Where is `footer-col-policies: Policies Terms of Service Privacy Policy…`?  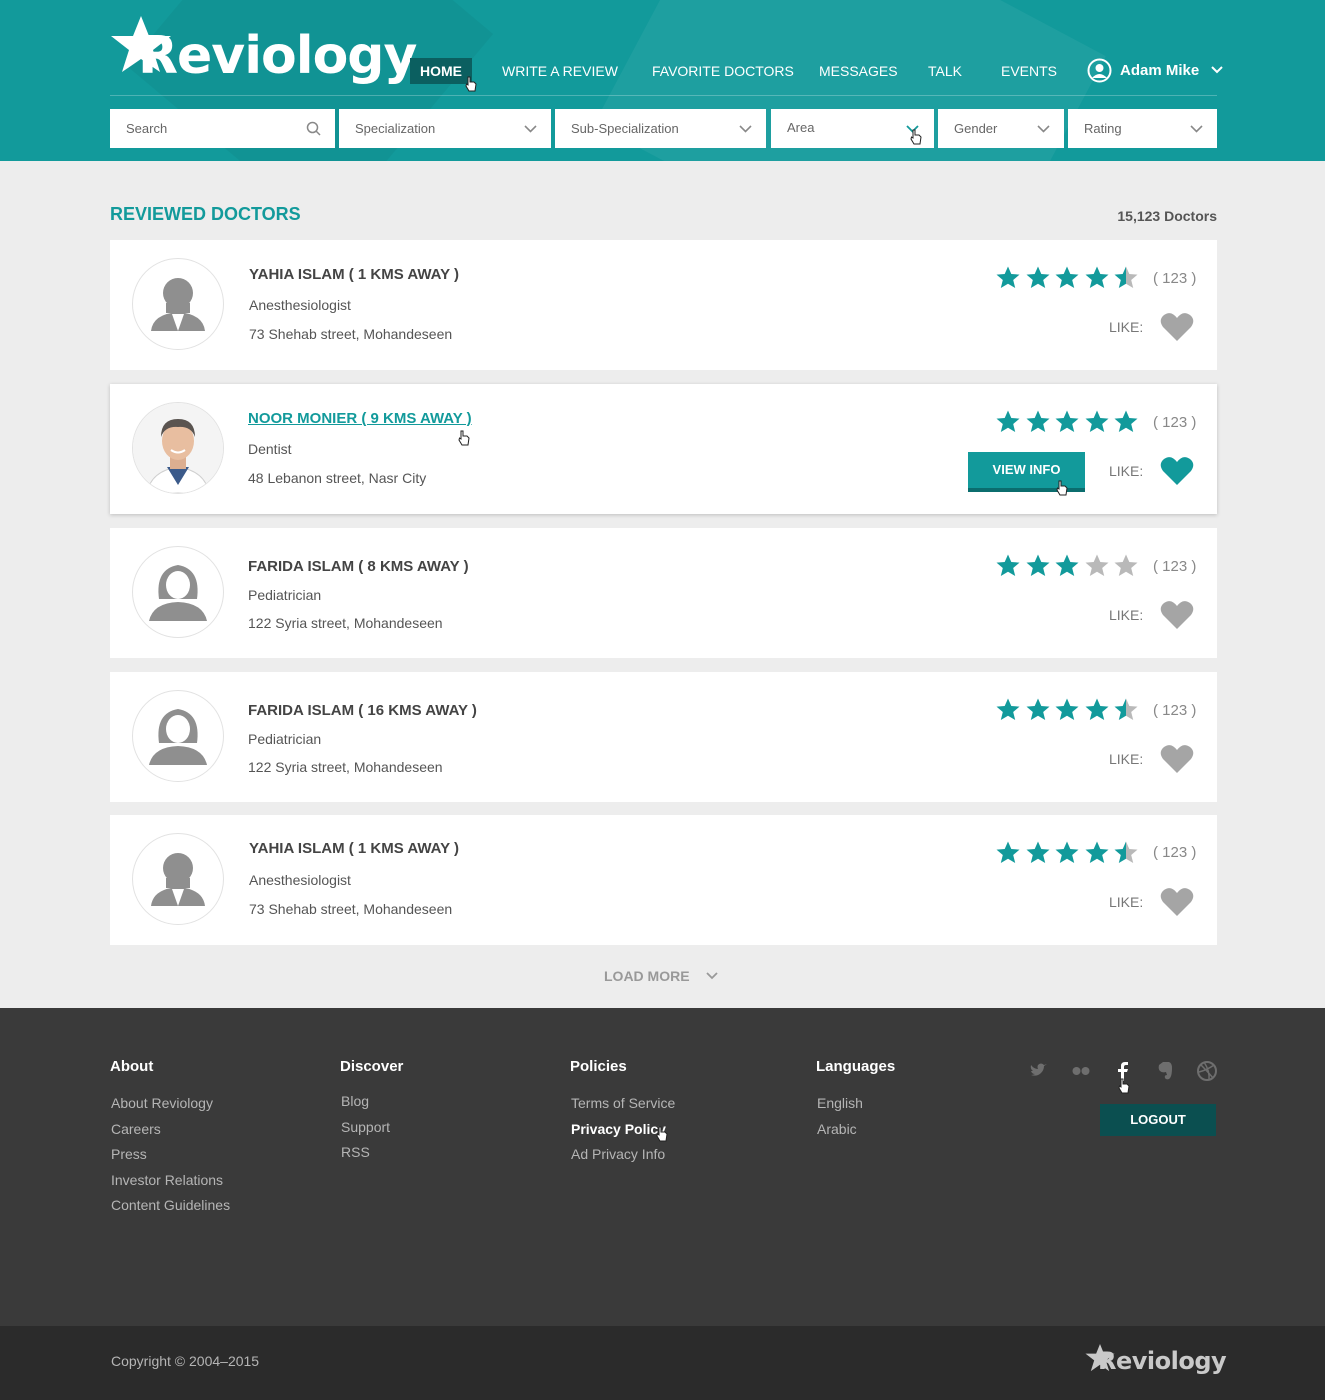
footer-col-policies: Policies Terms of Service Privacy Policy… is located at coordinates (622, 1113).